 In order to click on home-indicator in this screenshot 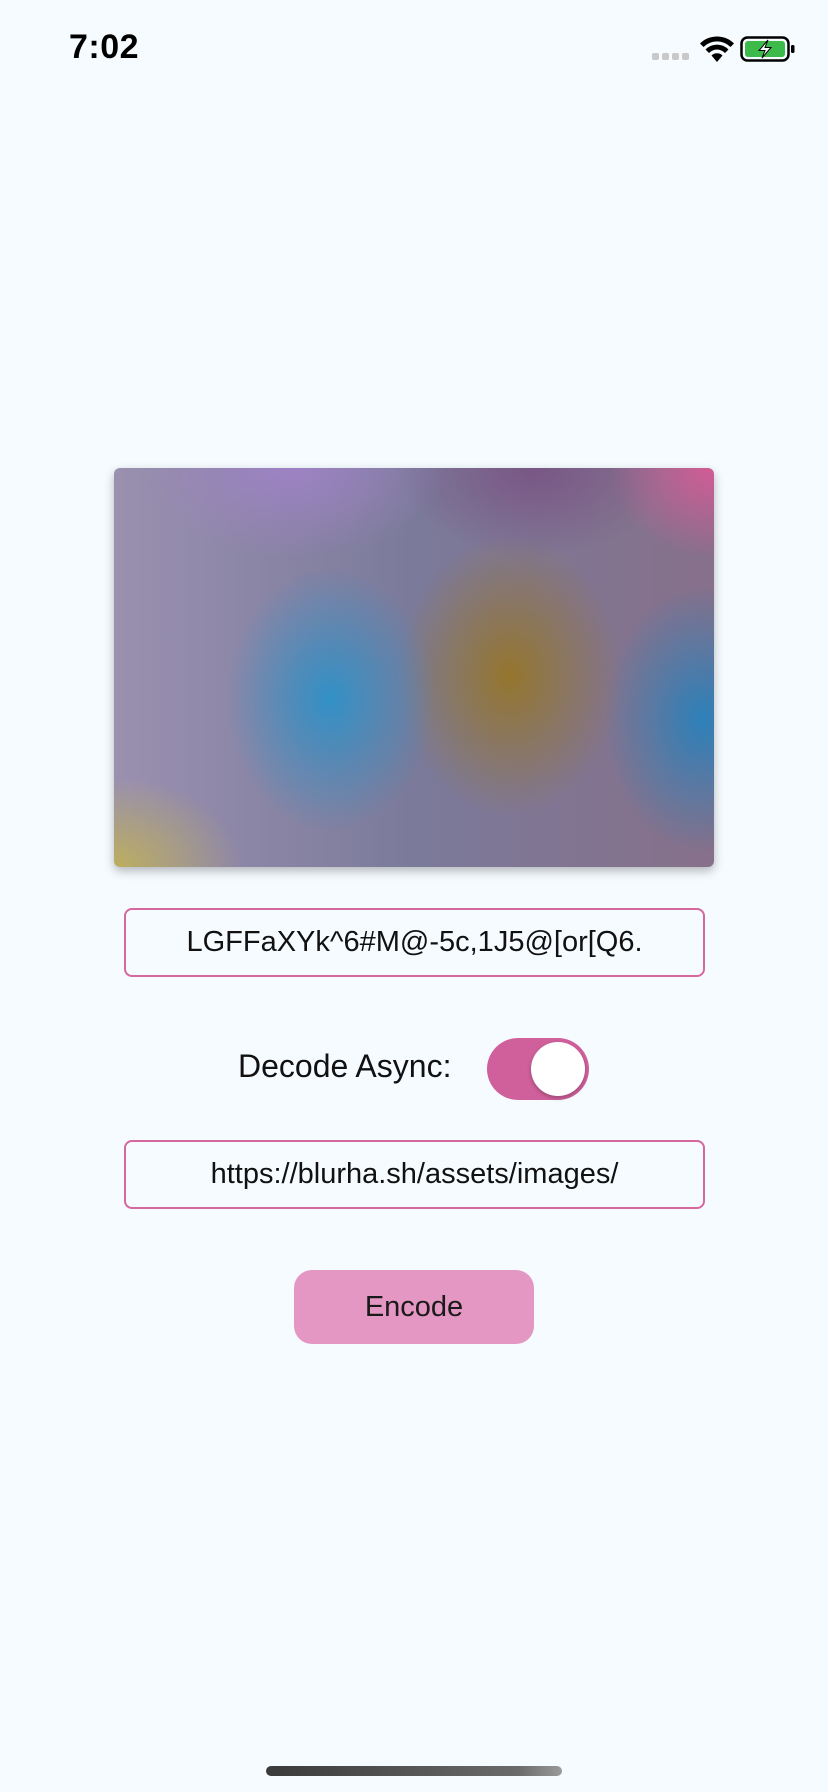, I will do `click(414, 1771)`.